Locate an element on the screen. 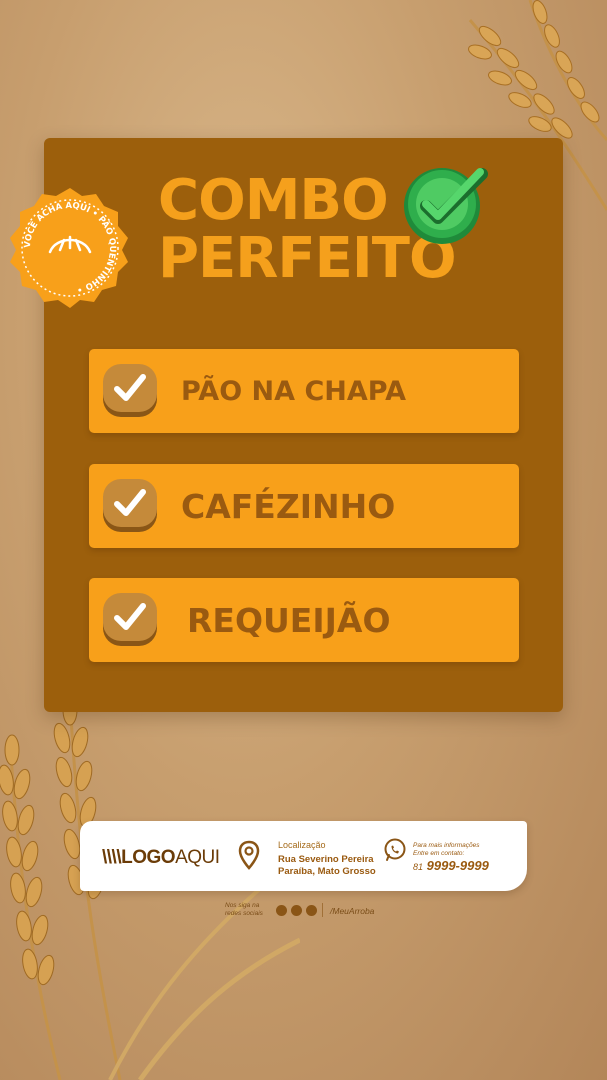  item-label: CAFÉZINHO is located at coordinates (288, 506).